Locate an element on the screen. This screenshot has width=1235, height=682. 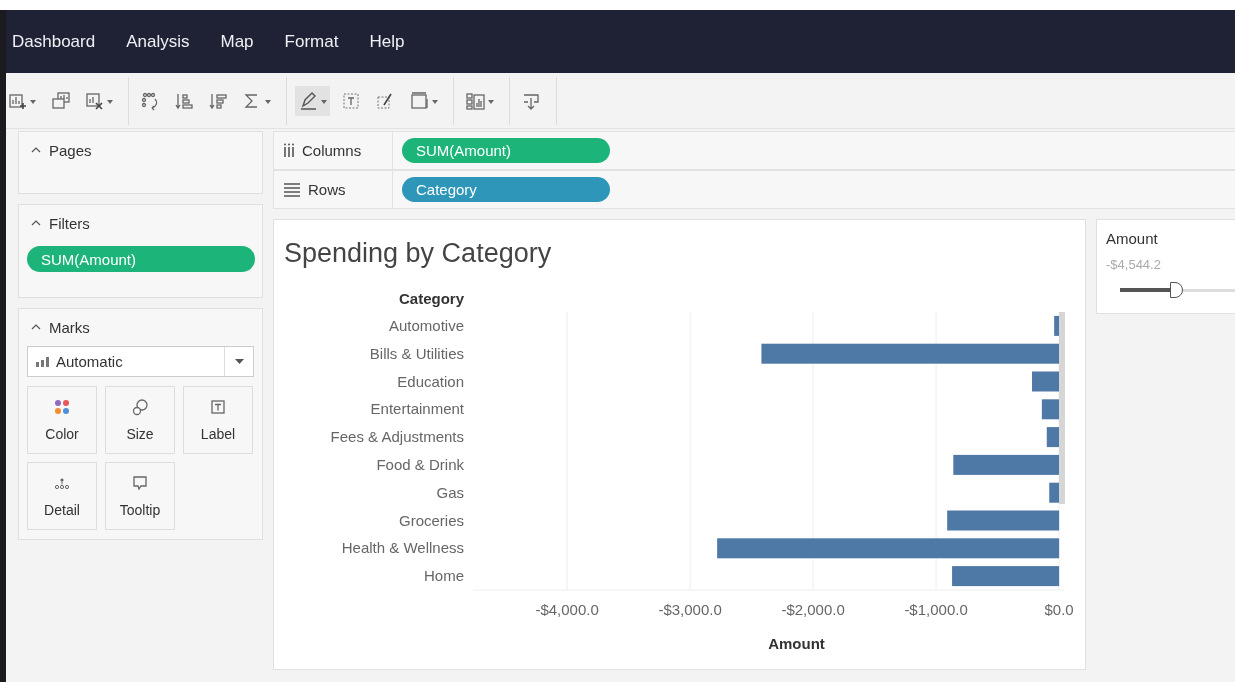
category-label: Food & Drink is located at coordinates (420, 464).